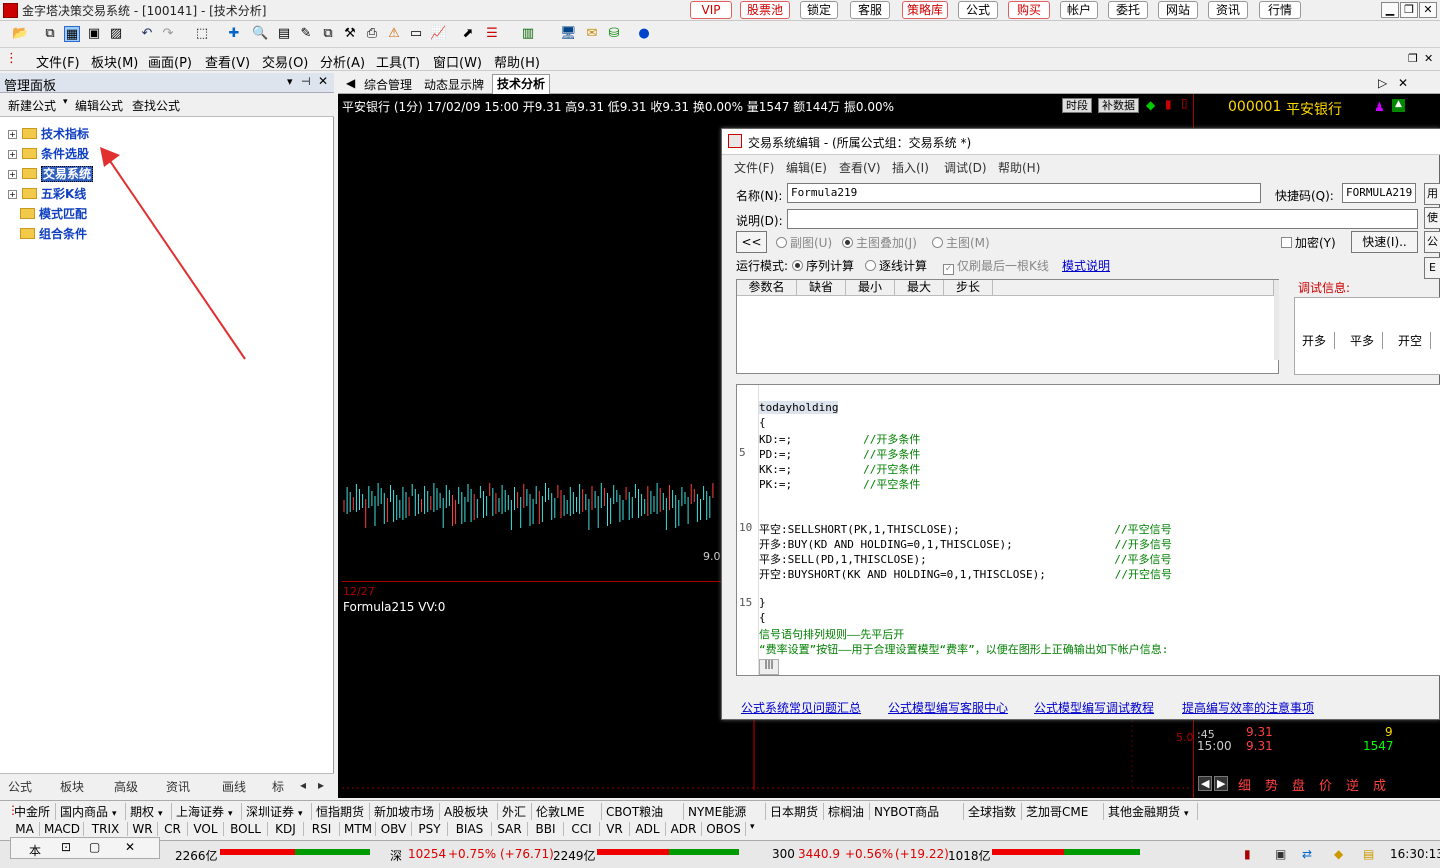 The height and width of the screenshot is (868, 1440). What do you see at coordinates (711, 10) in the screenshot?
I see `top-button-0: VIP` at bounding box center [711, 10].